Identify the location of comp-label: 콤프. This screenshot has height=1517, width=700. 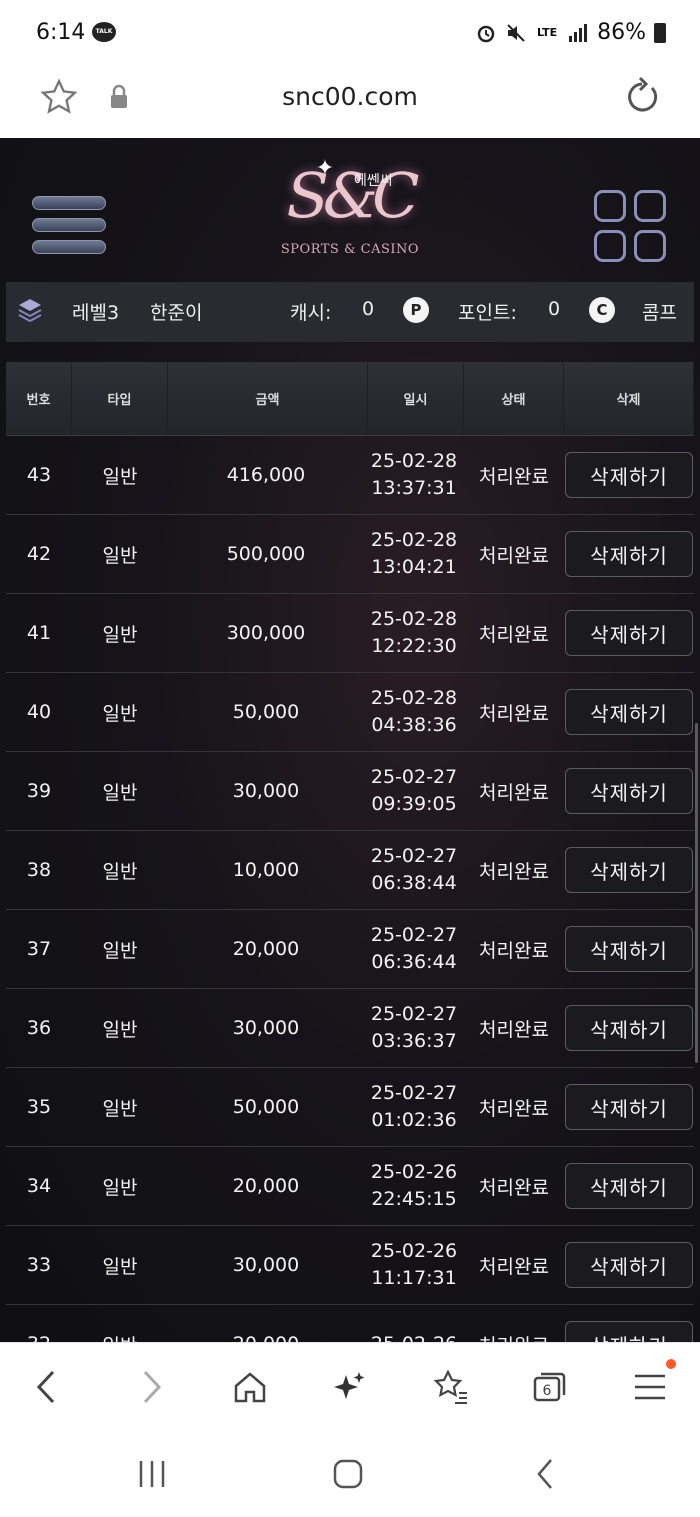
(659, 311).